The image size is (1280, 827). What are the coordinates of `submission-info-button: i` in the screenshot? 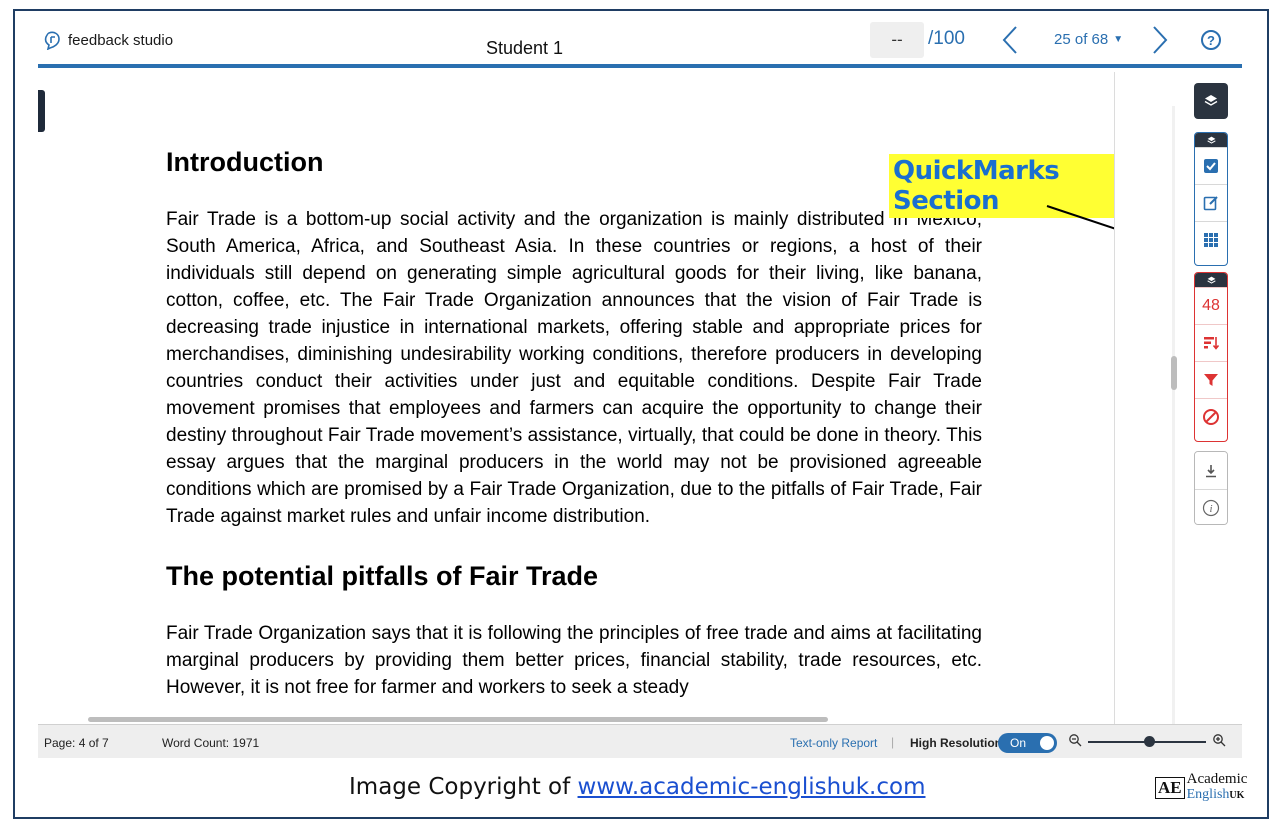 It's located at (1211, 506).